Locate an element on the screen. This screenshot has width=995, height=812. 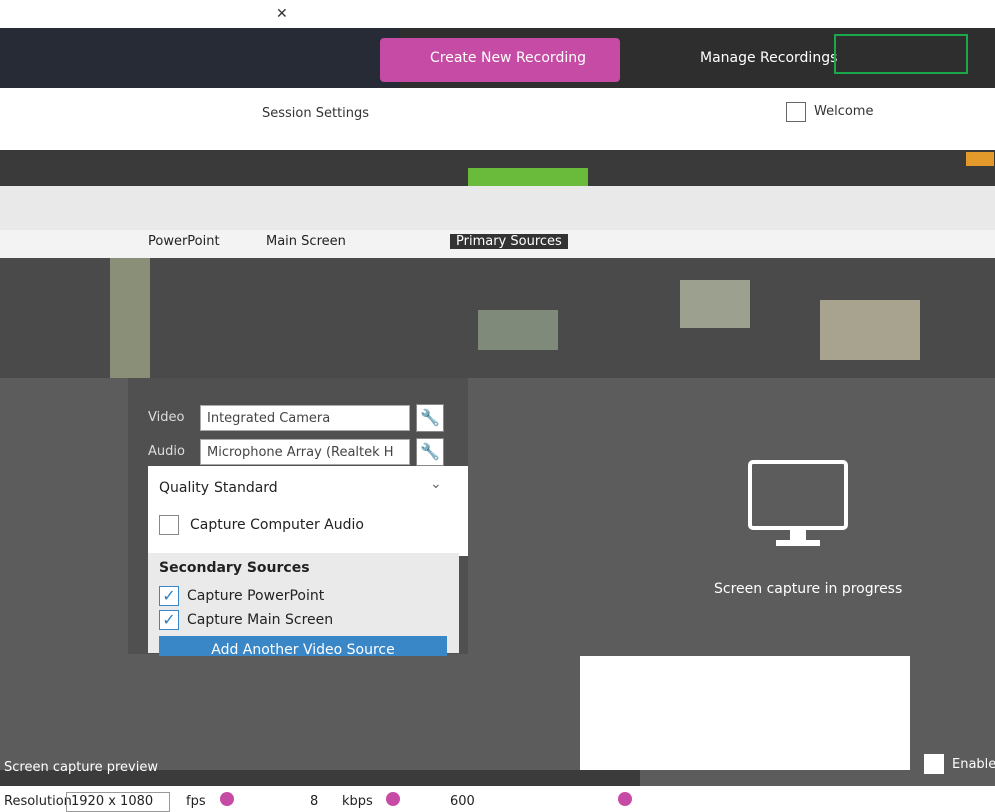
preview-overlay-box is located at coordinates (745, 713).